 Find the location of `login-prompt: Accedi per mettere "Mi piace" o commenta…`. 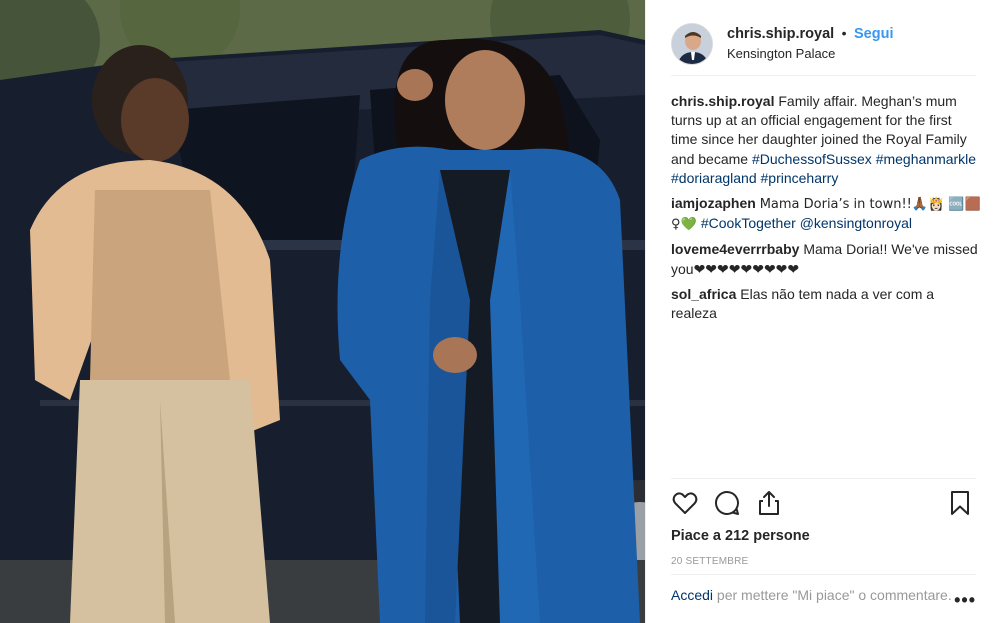

login-prompt: Accedi per mettere "Mi piace" o commenta… is located at coordinates (823, 598).